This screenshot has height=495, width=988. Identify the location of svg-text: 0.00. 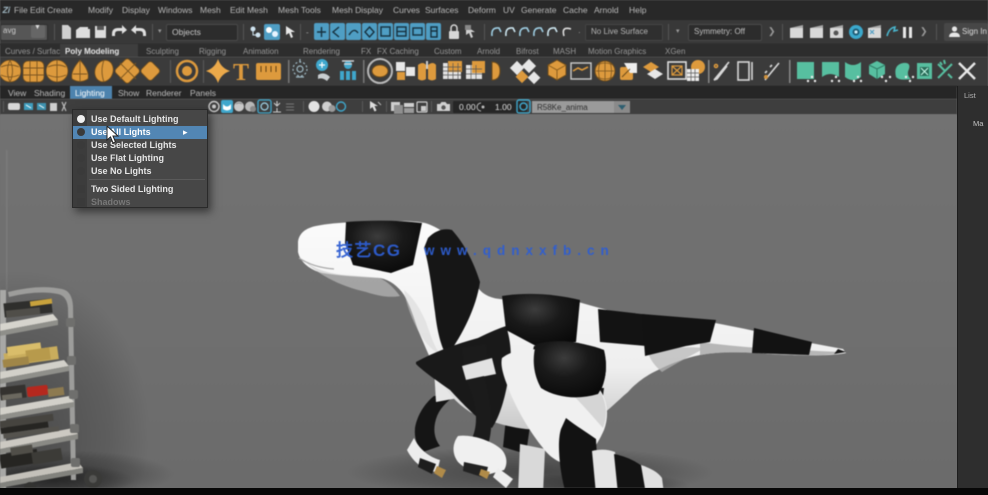
(467, 107).